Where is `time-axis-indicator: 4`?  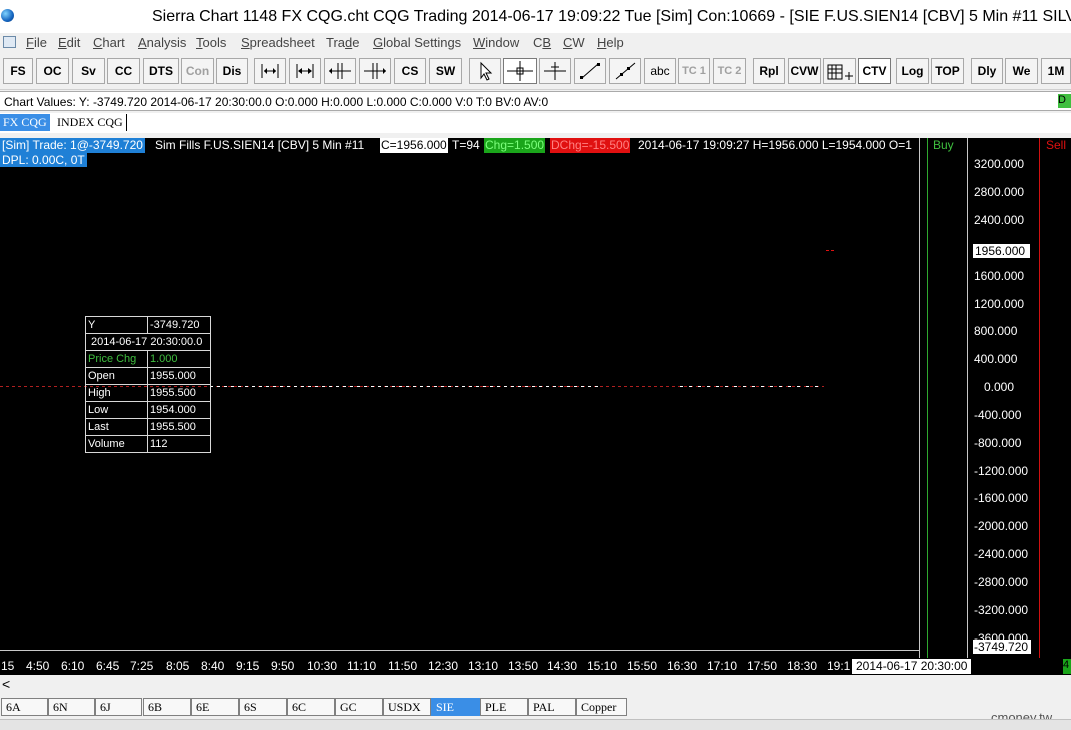
time-axis-indicator: 4 is located at coordinates (1067, 666).